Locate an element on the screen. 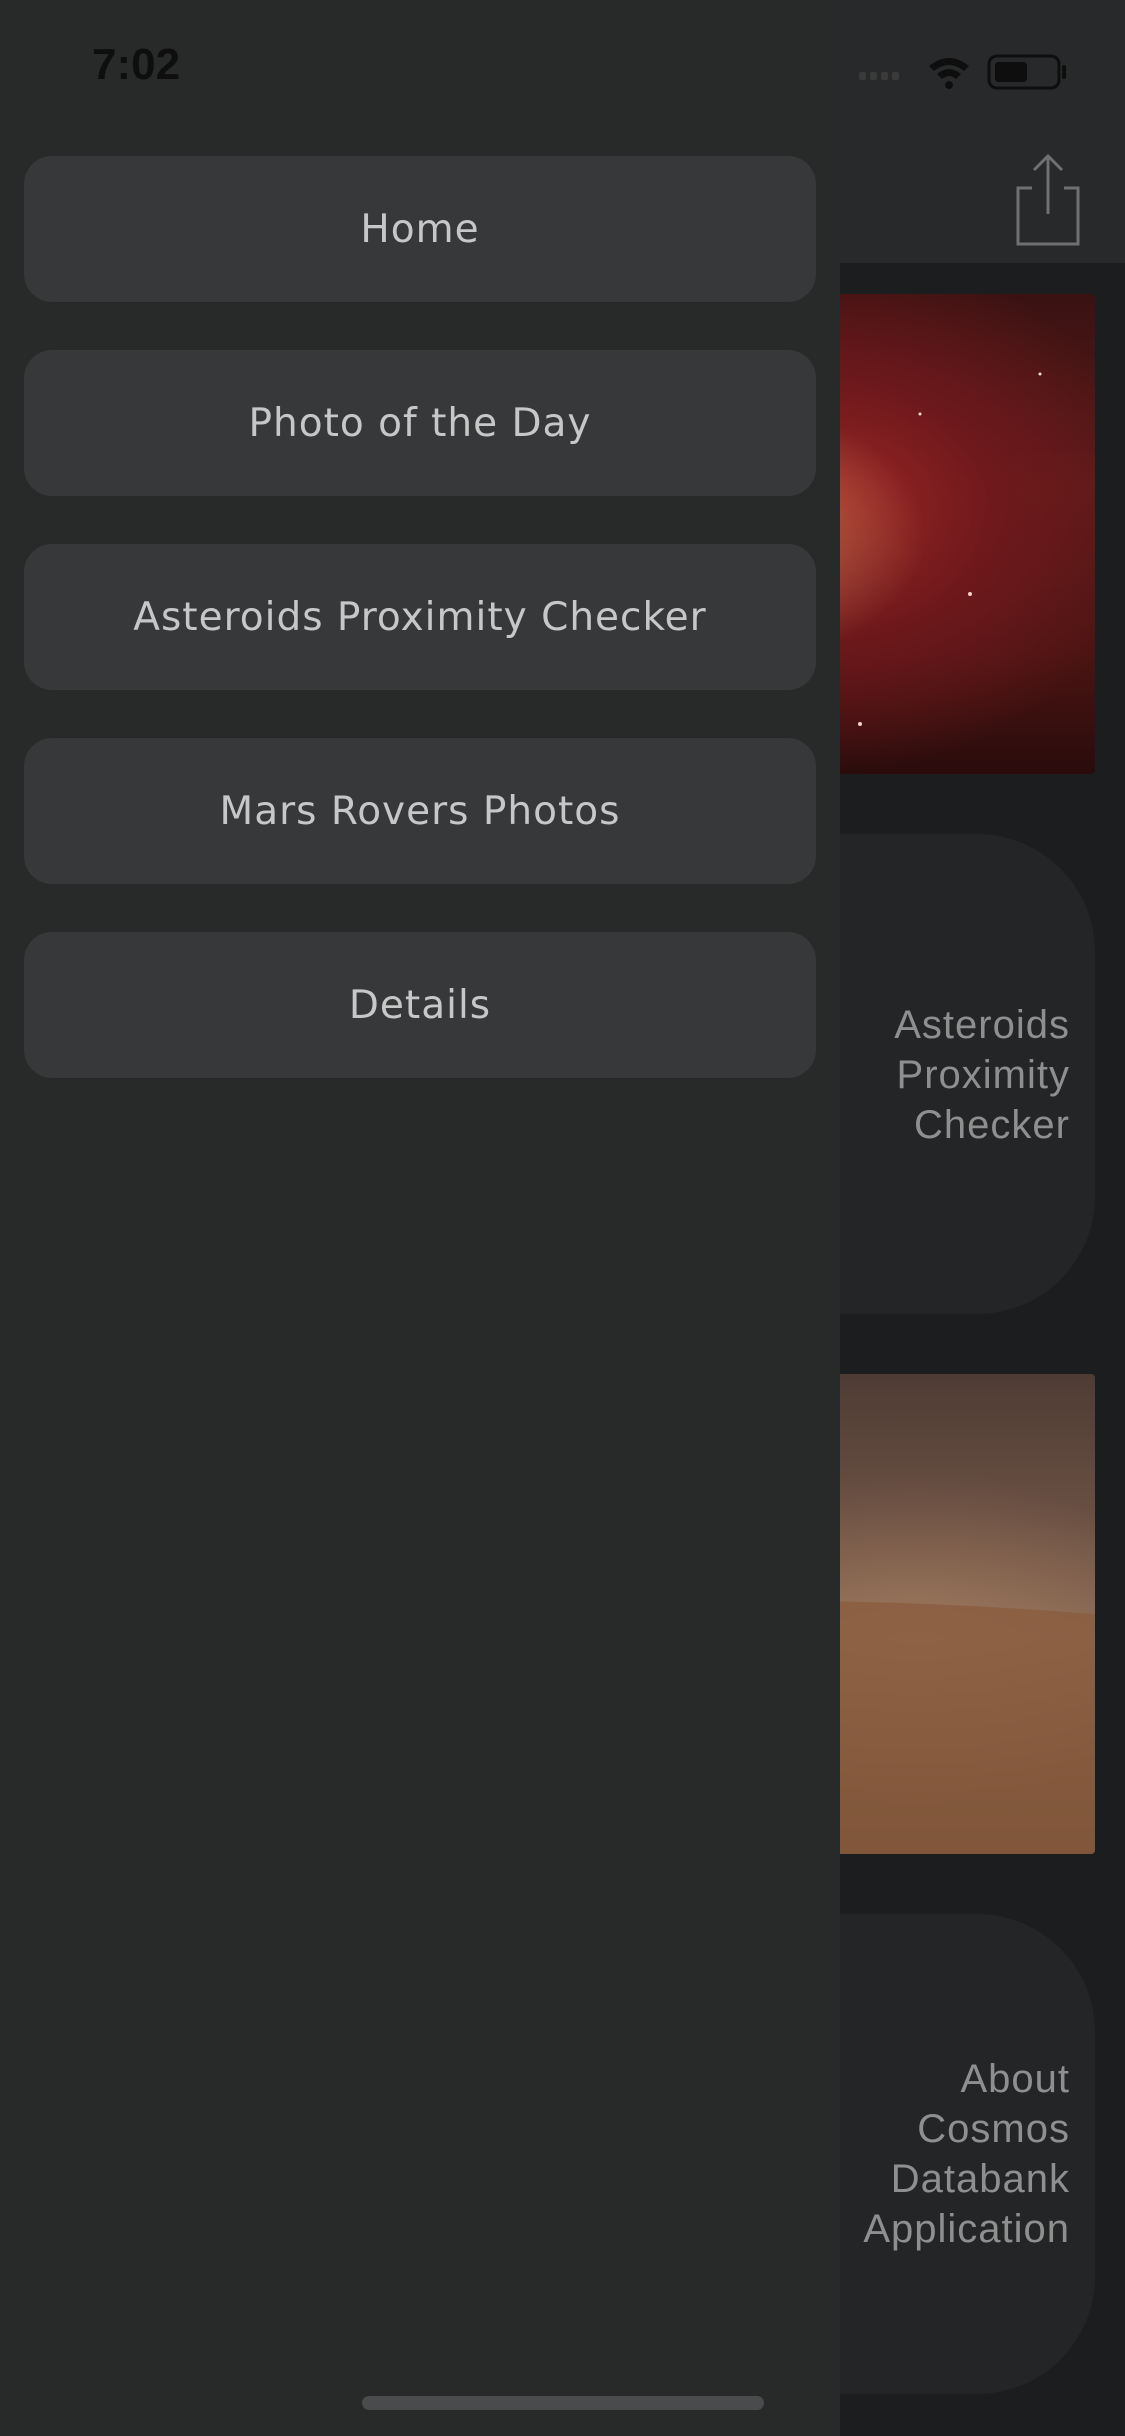 This screenshot has width=1125, height=2436. wifi-icon is located at coordinates (949, 73).